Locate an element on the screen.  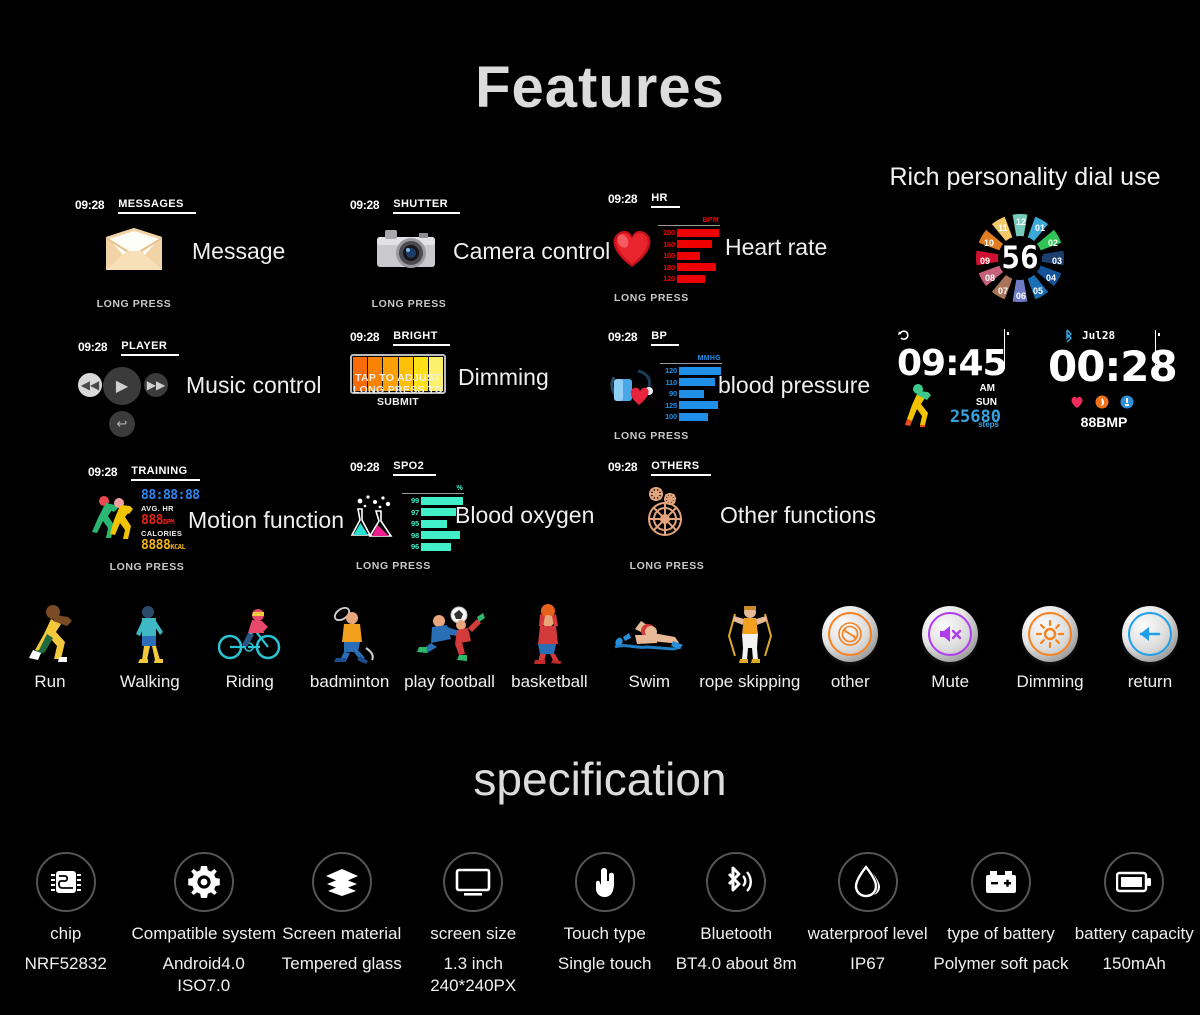
other-button is located at coordinates (850, 634).